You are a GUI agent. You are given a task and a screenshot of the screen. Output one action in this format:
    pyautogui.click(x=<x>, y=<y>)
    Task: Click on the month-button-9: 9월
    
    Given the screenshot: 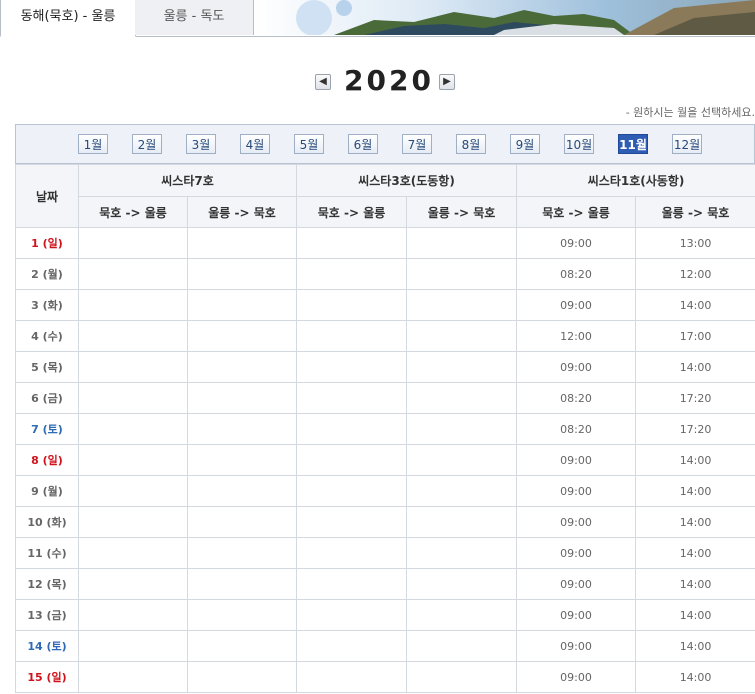 What is the action you would take?
    pyautogui.click(x=525, y=144)
    